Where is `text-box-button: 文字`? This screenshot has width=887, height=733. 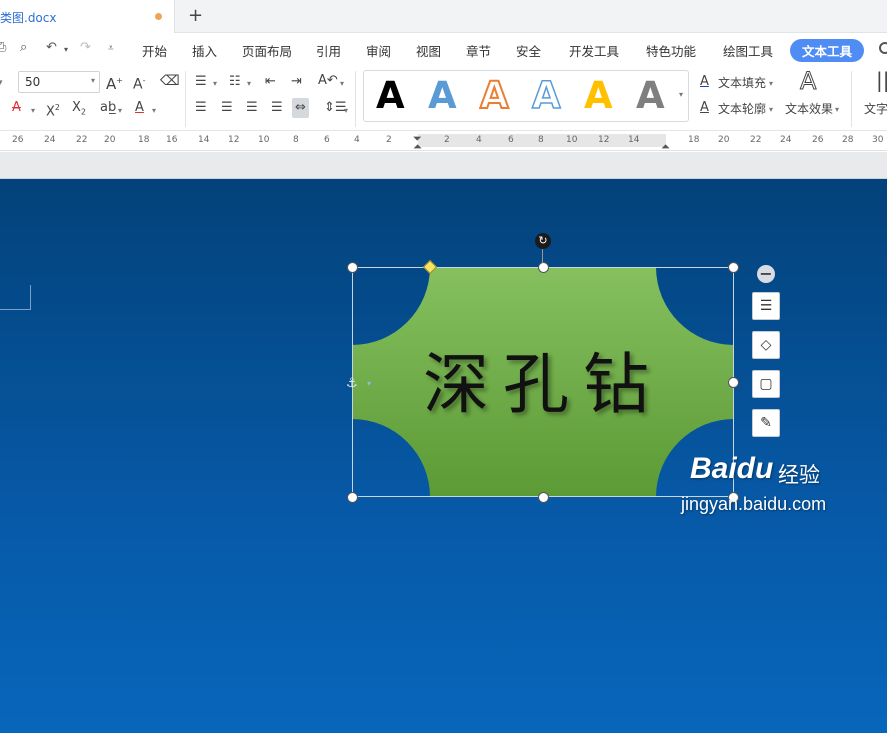 text-box-button: 文字 is located at coordinates (875, 109).